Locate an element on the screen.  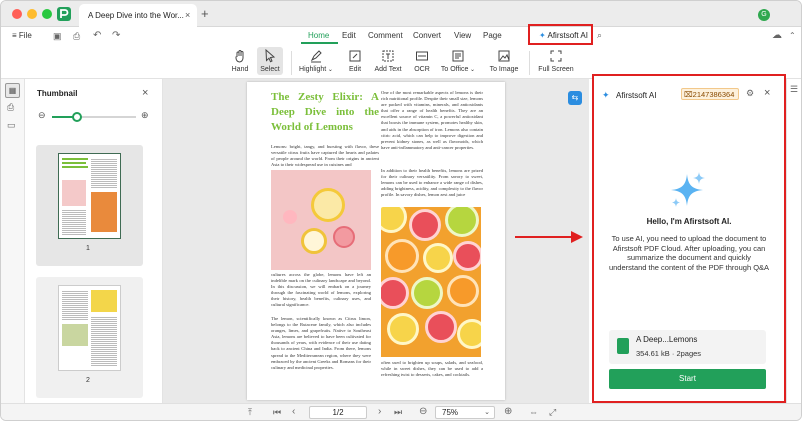
tab-convert-label: Convert is located at coordinates (427, 35).